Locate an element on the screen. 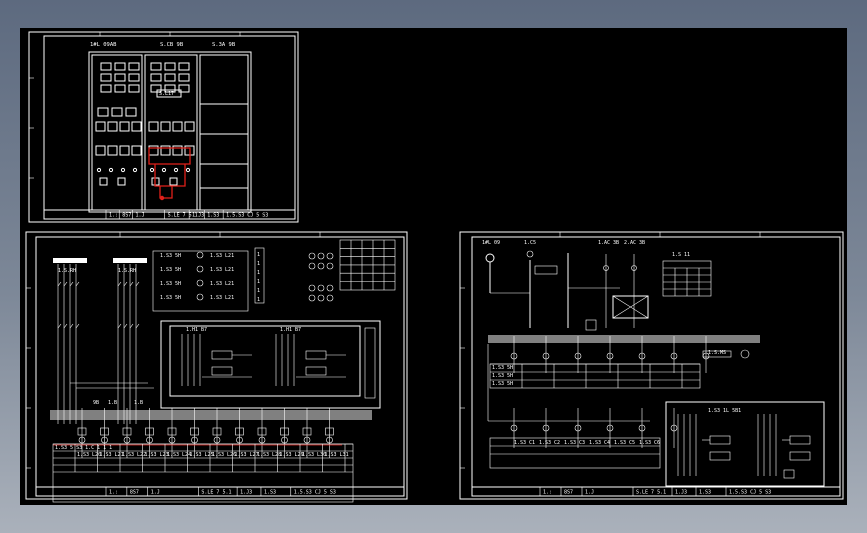 The height and width of the screenshot is (533, 867). feeder-code: 1.S3 L31 is located at coordinates (337, 455).